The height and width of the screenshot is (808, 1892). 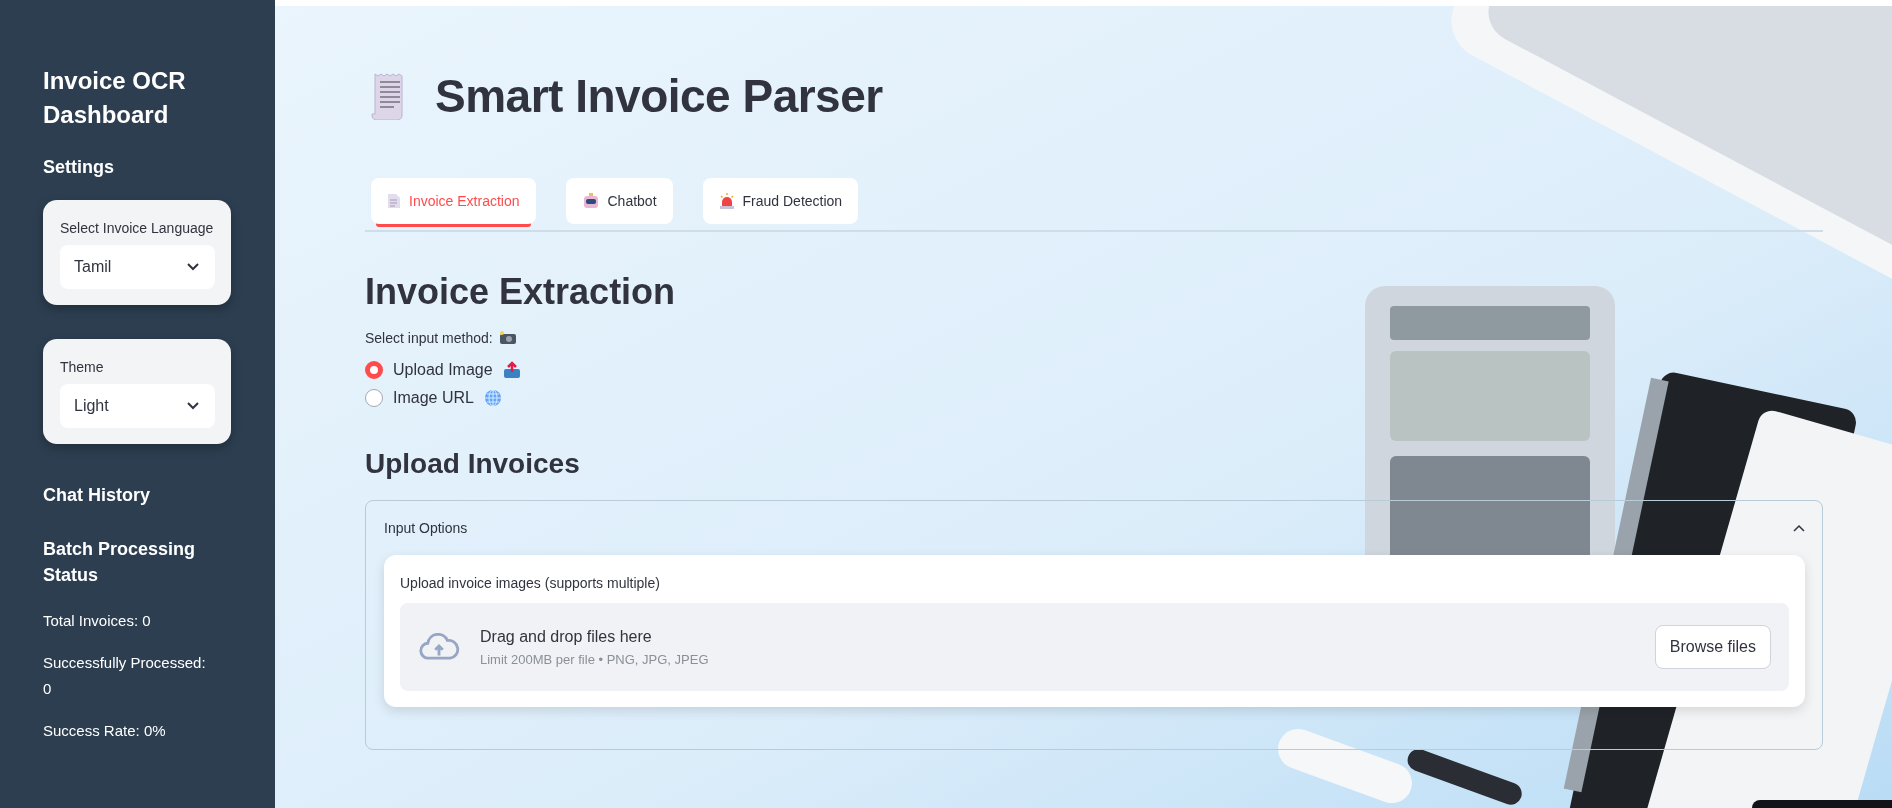 What do you see at coordinates (125, 676) in the screenshot?
I see `status-text: Successfully Processed: 0` at bounding box center [125, 676].